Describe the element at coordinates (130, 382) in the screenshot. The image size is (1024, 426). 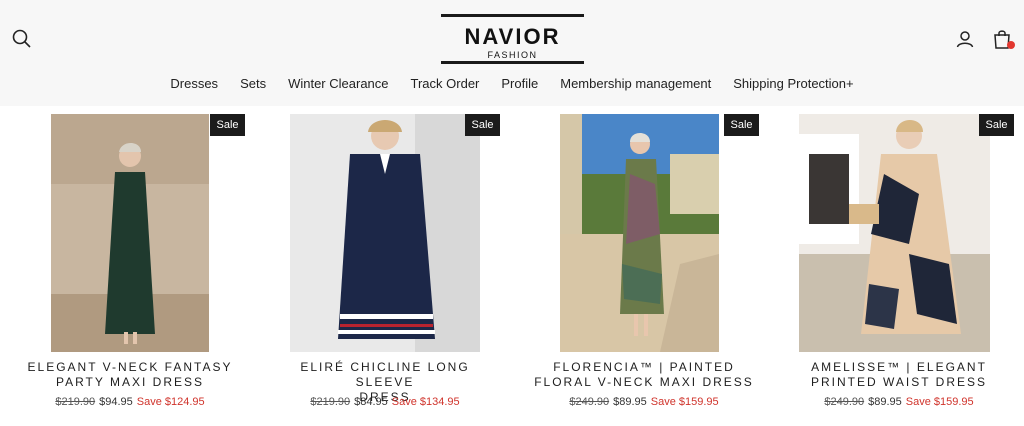
I see `product-title-line-2: PARTY MAXI DRESS` at that location.